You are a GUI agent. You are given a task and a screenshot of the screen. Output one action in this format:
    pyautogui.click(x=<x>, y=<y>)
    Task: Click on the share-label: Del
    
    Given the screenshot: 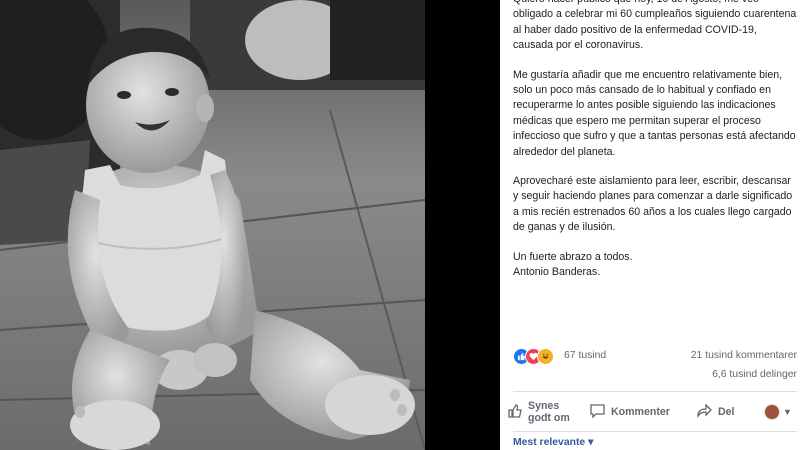 What is the action you would take?
    pyautogui.click(x=726, y=412)
    